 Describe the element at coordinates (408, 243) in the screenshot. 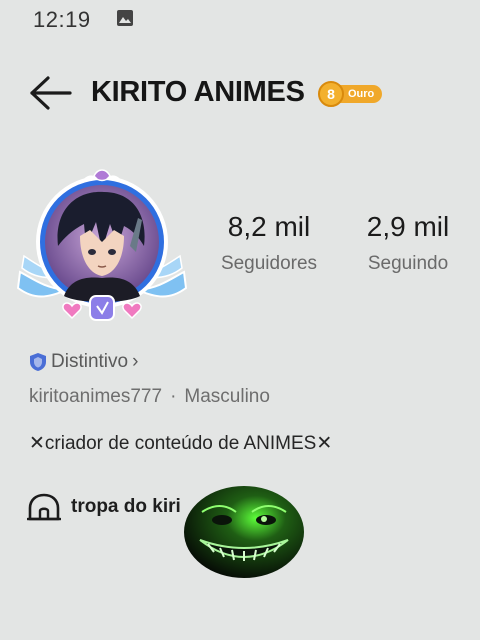

I see `following-stat: 2,9 mil Seguindo` at that location.